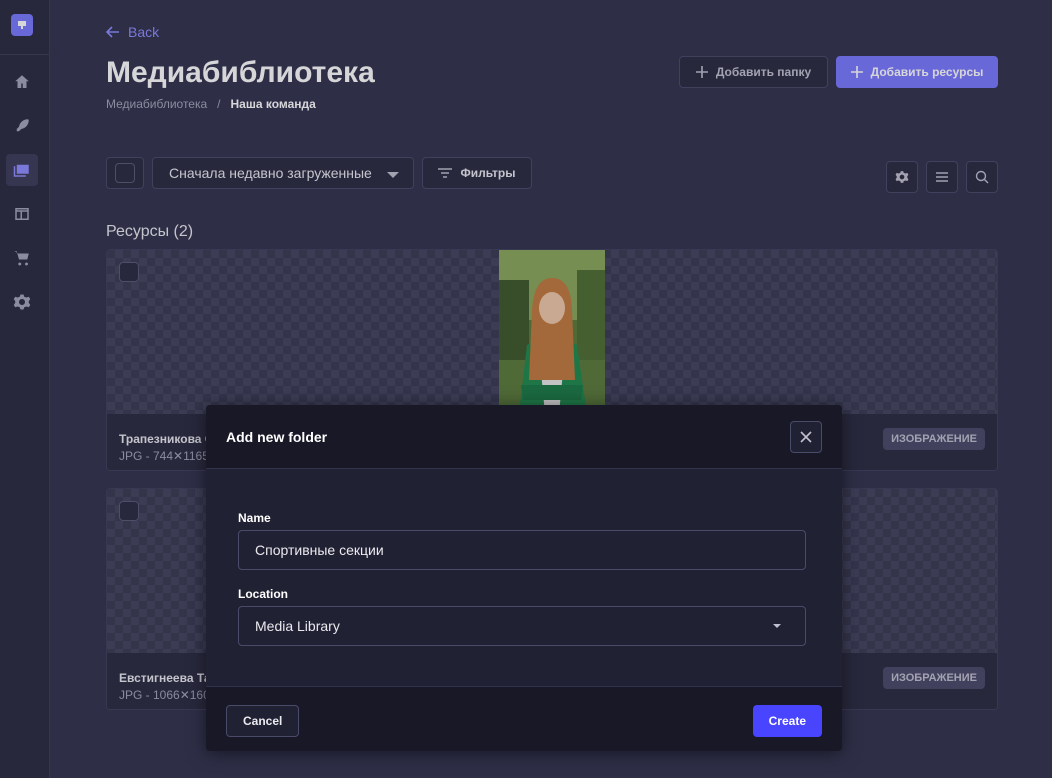  I want to click on location-label: Location, so click(263, 594).